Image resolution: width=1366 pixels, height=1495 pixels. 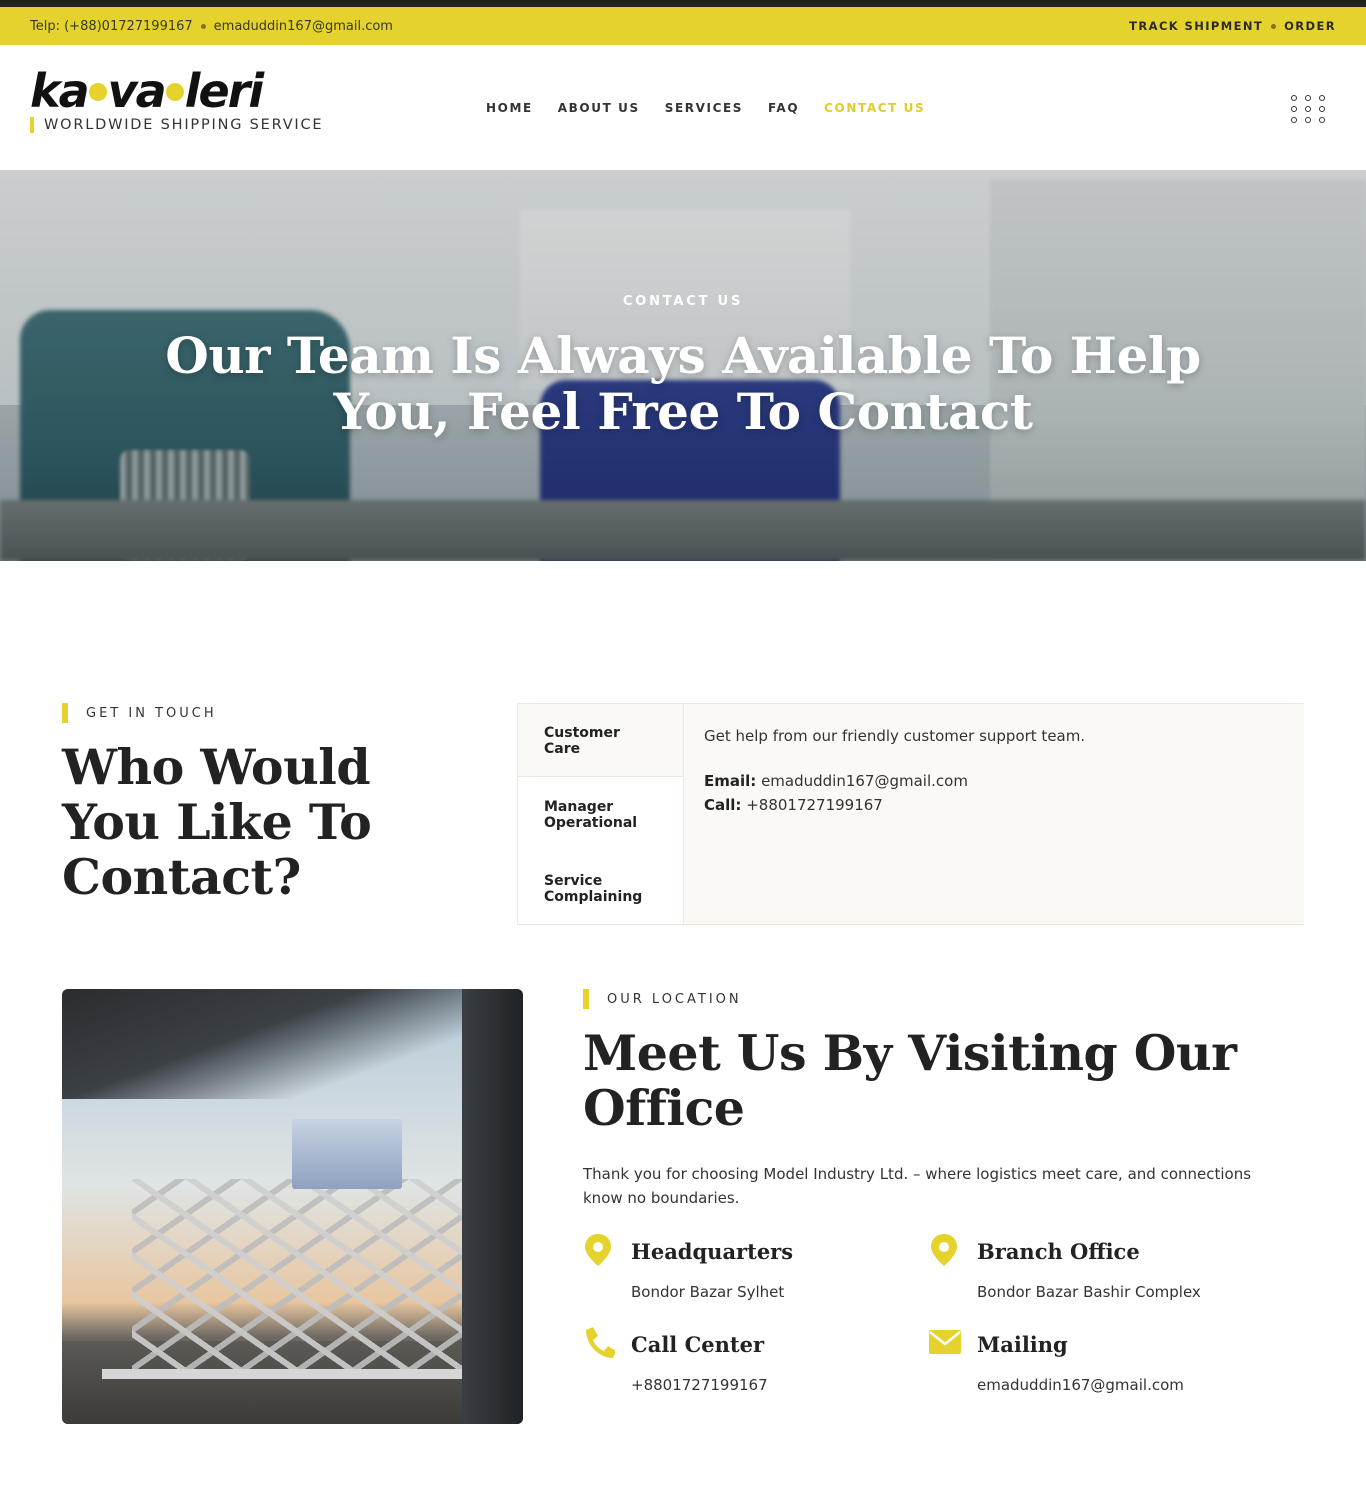 What do you see at coordinates (683, 301) in the screenshot?
I see `hero-eyebrow: CONTACT US` at bounding box center [683, 301].